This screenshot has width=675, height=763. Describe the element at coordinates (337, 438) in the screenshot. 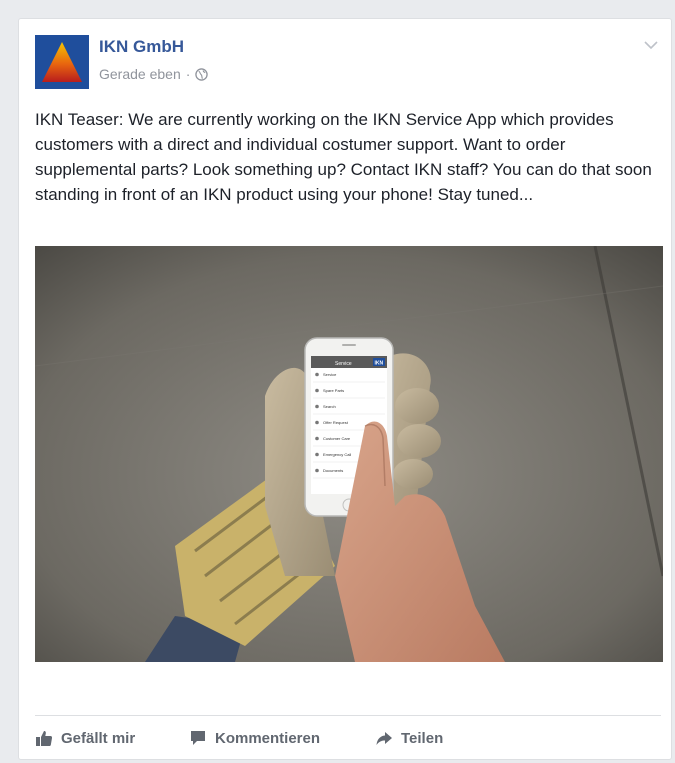

I see `phone-menu-item: Customer Care` at that location.